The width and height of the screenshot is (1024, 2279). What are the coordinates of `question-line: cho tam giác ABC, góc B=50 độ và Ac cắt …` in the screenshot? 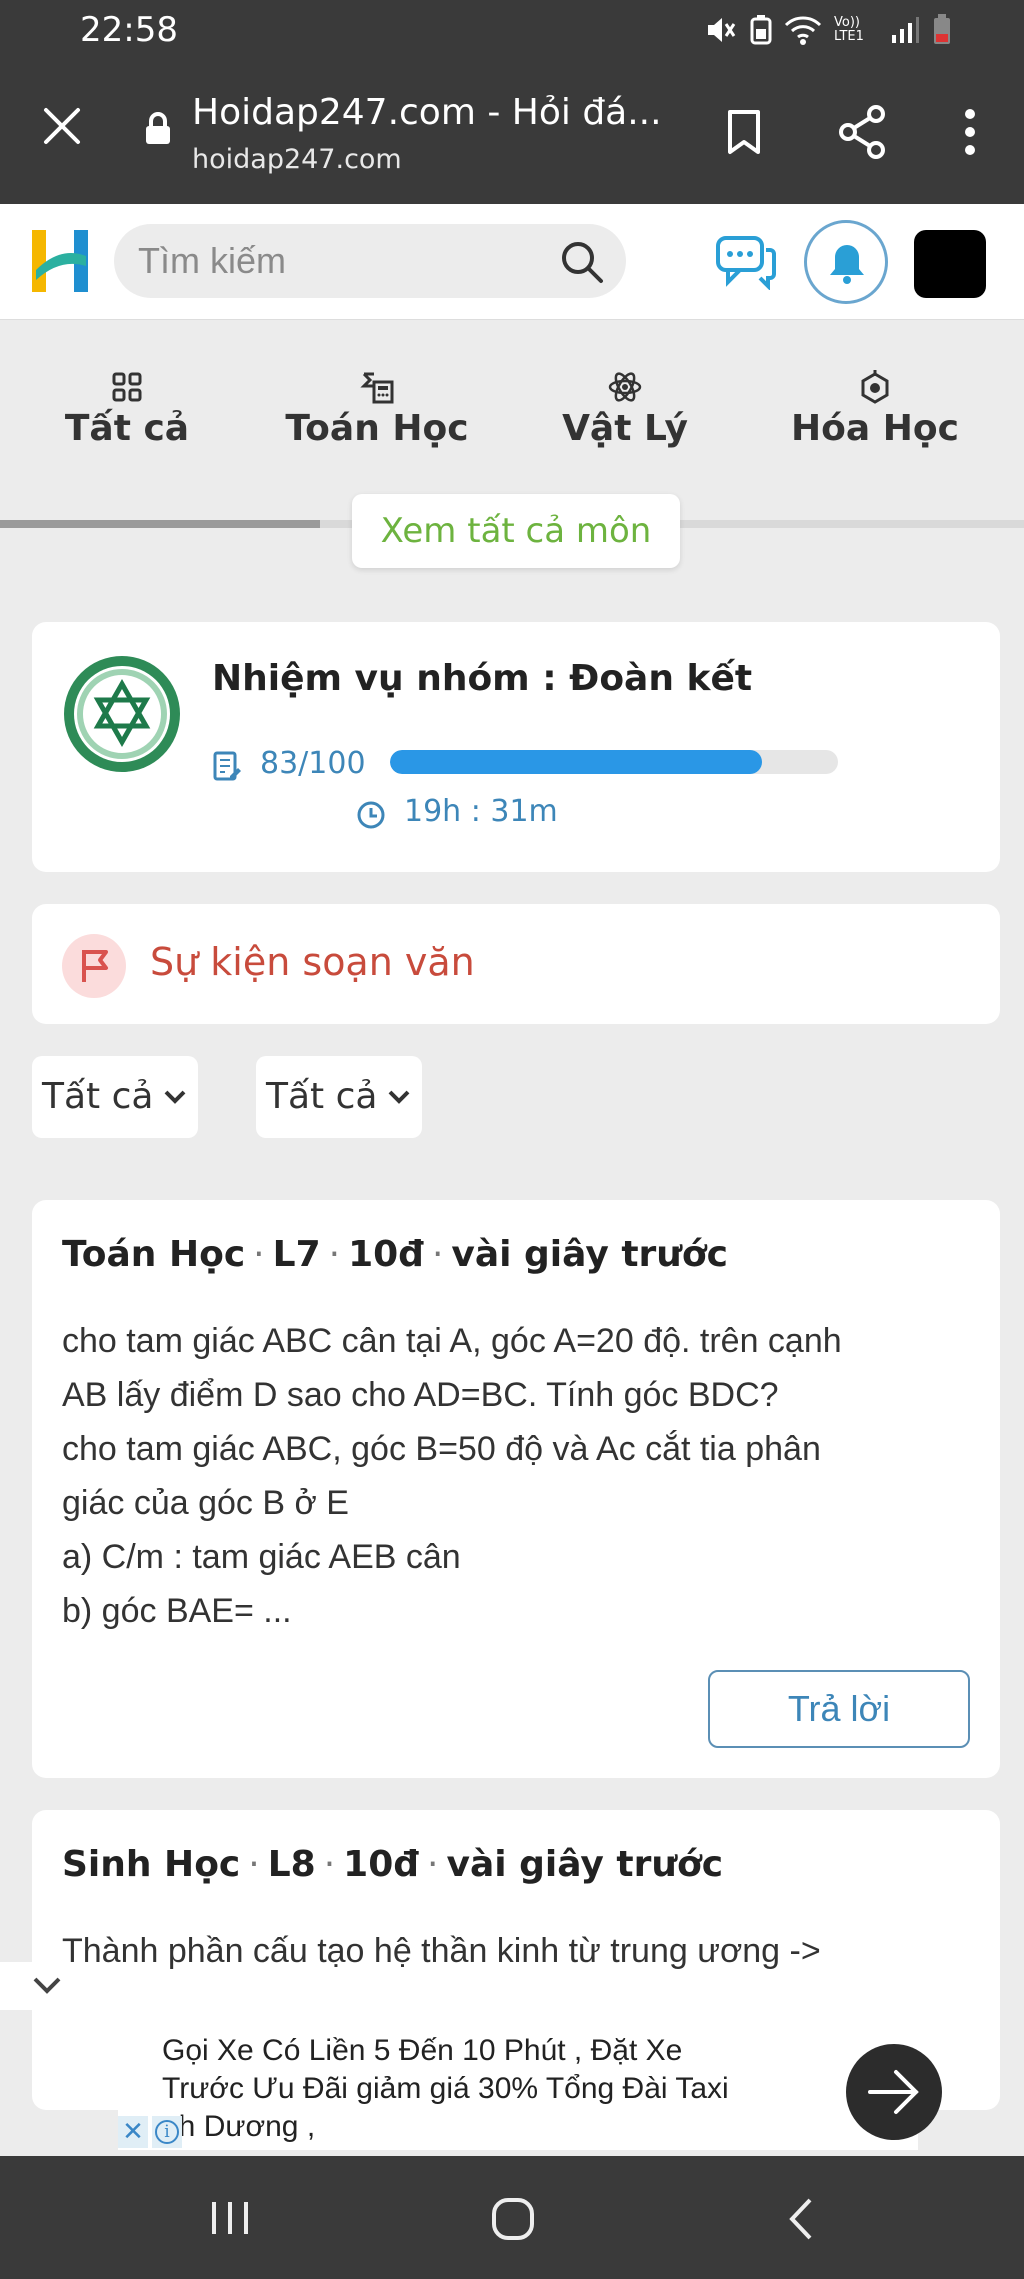 It's located at (441, 1449).